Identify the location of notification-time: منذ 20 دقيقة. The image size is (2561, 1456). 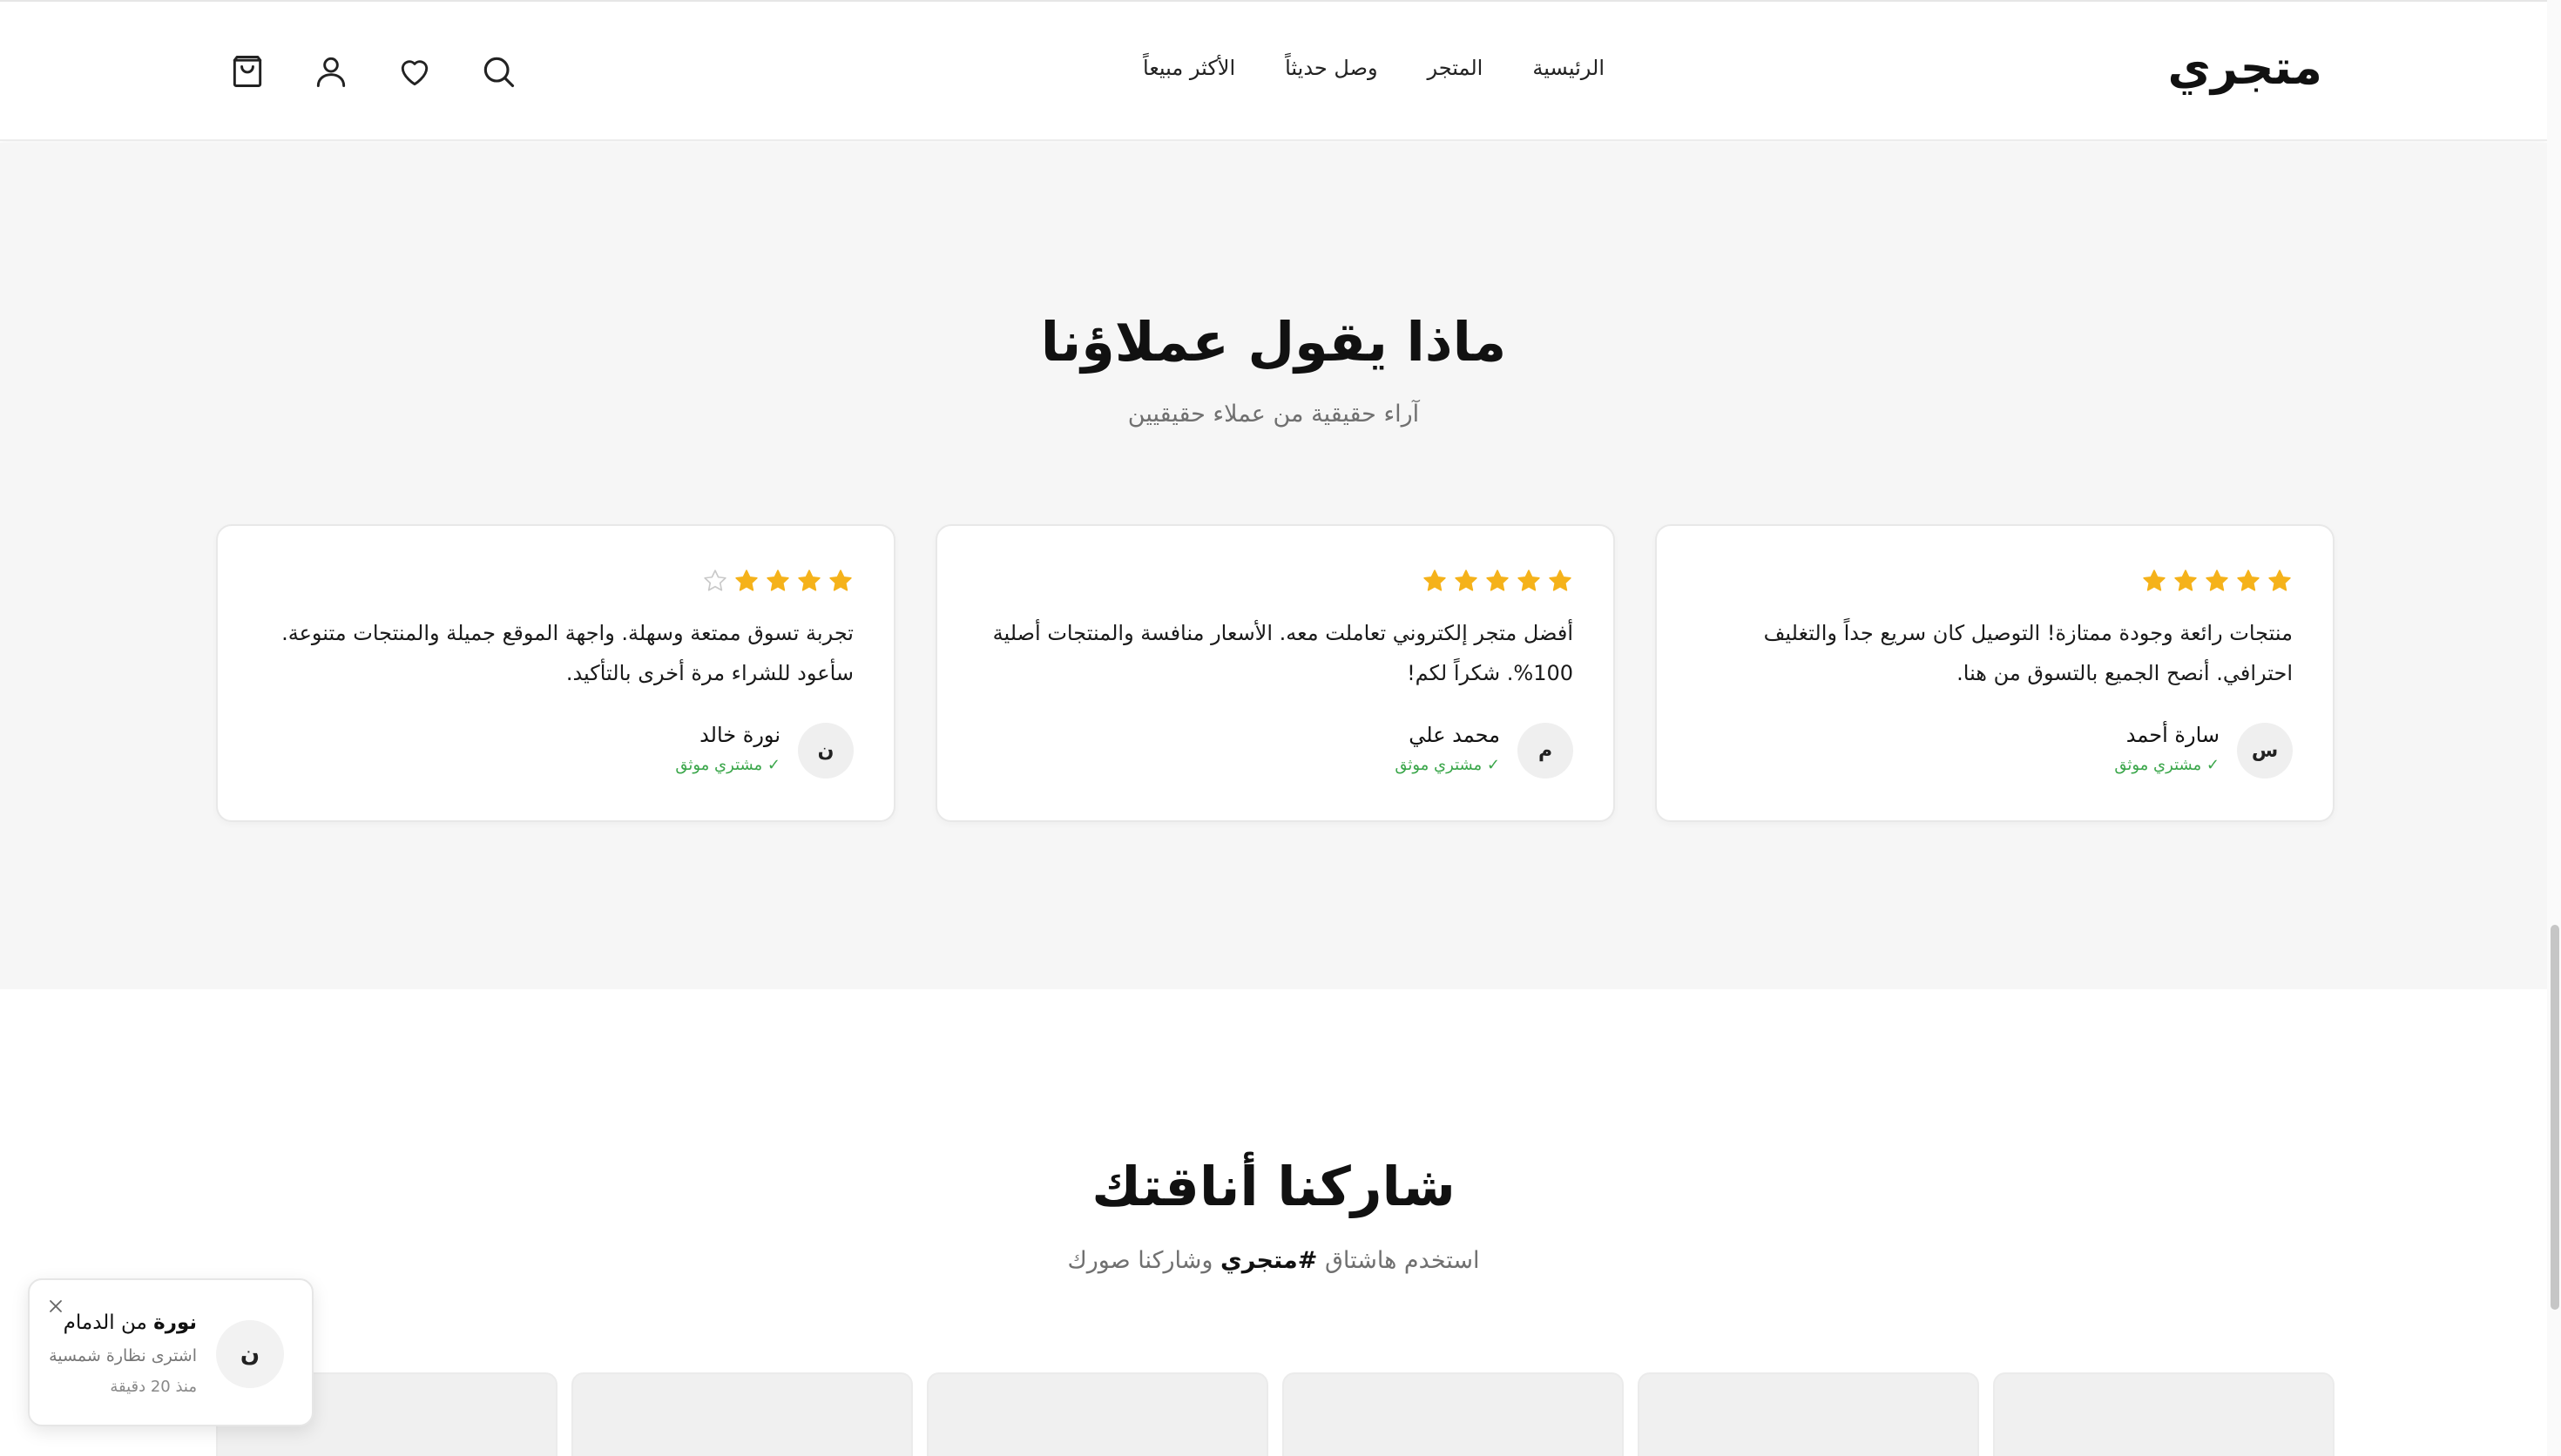
(153, 1387).